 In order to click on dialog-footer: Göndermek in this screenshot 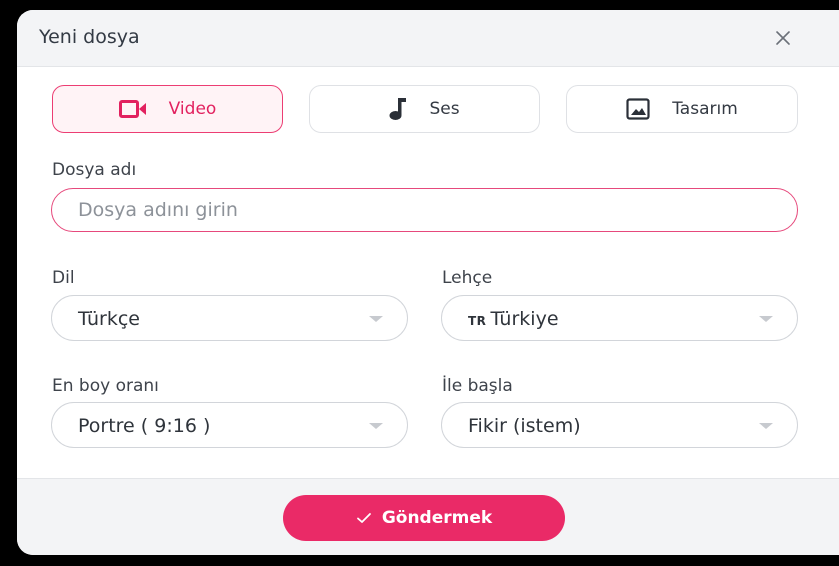, I will do `click(428, 516)`.